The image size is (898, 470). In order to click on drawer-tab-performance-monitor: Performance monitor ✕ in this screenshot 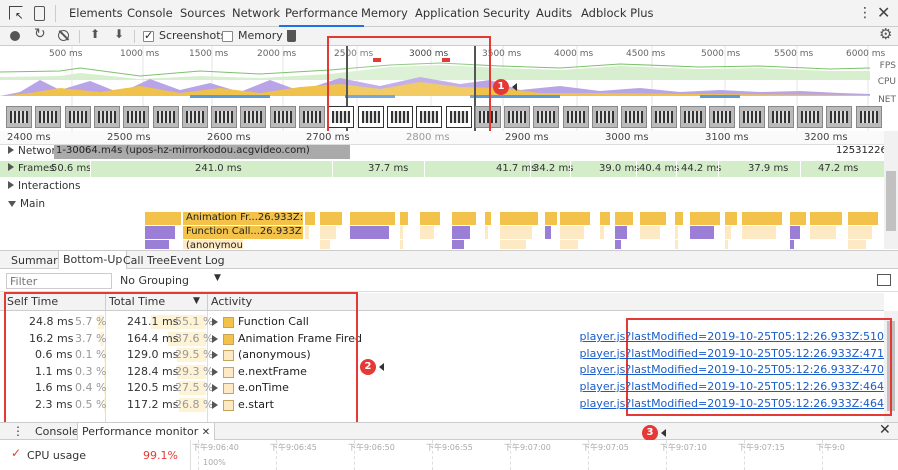, I will do `click(146, 431)`.